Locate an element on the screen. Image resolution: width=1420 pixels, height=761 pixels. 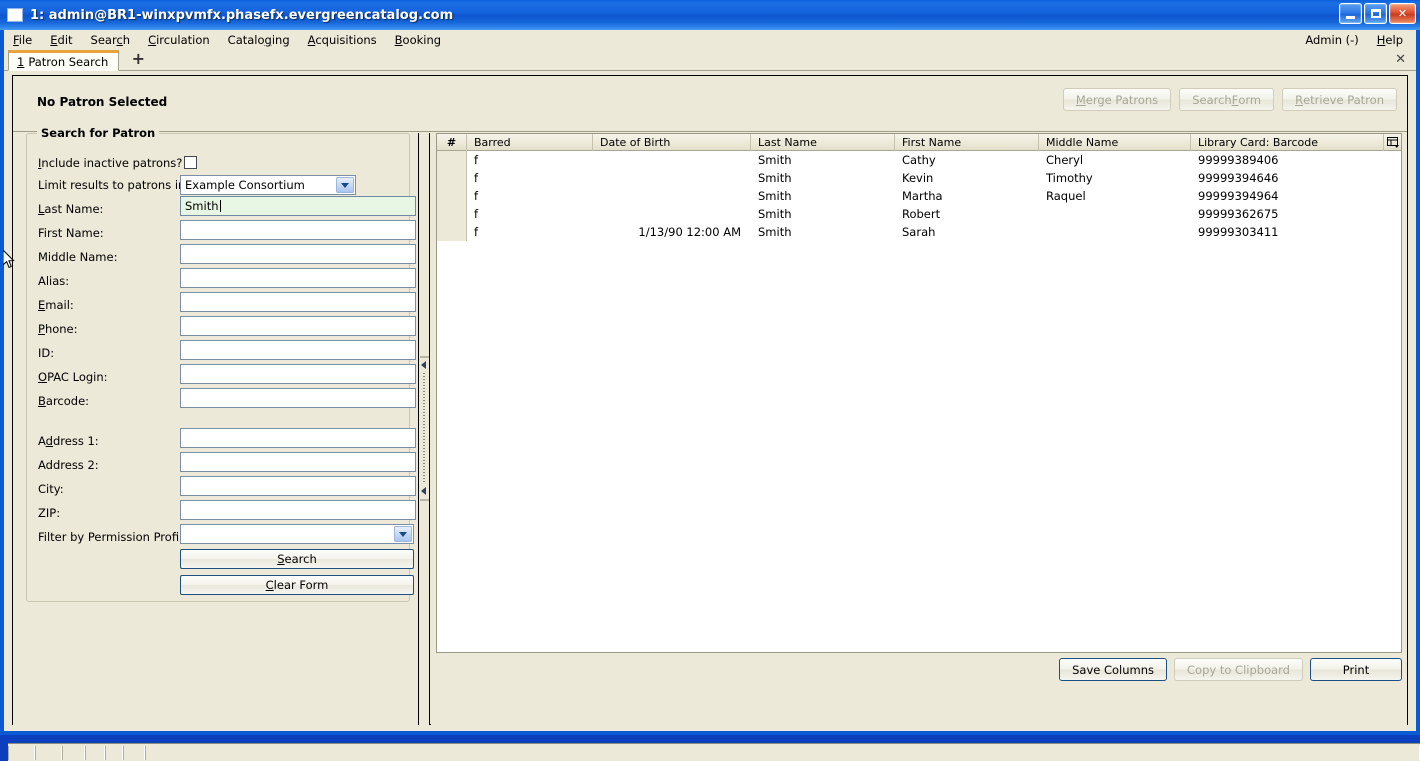
cell-middle-name: Timothy is located at coordinates (1069, 178).